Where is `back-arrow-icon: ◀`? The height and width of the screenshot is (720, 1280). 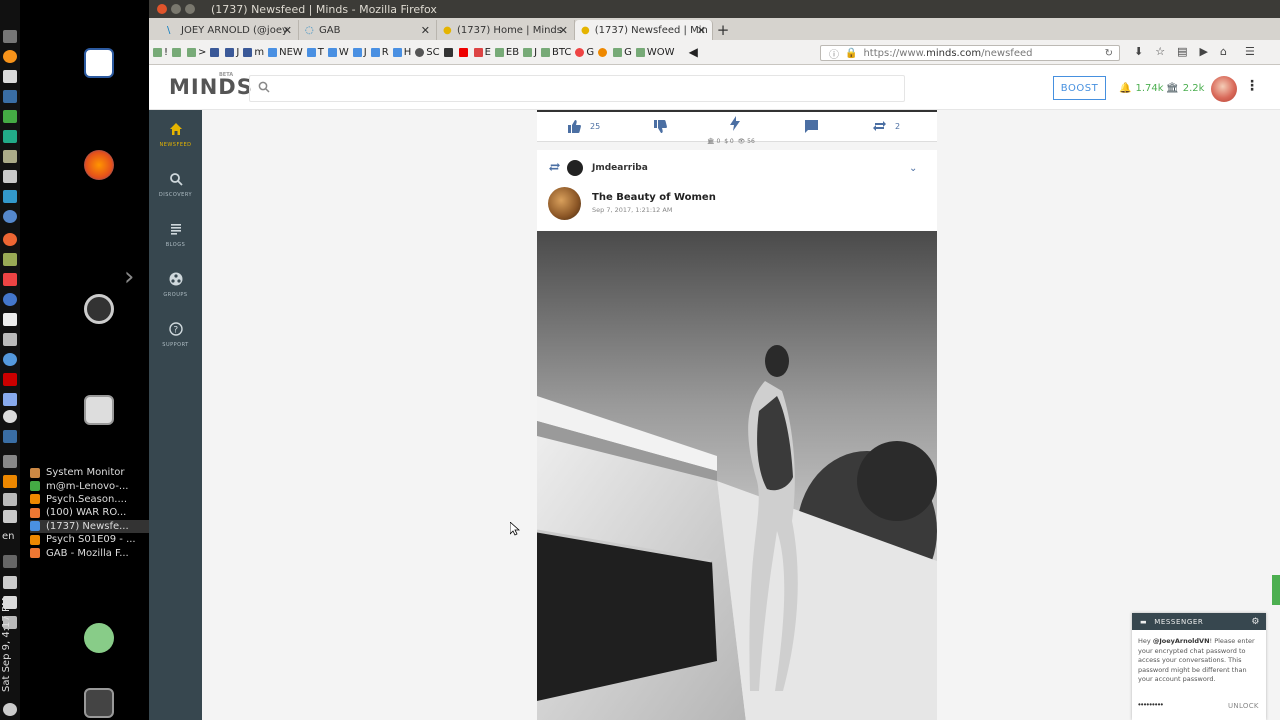
back-arrow-icon: ◀ is located at coordinates (693, 52).